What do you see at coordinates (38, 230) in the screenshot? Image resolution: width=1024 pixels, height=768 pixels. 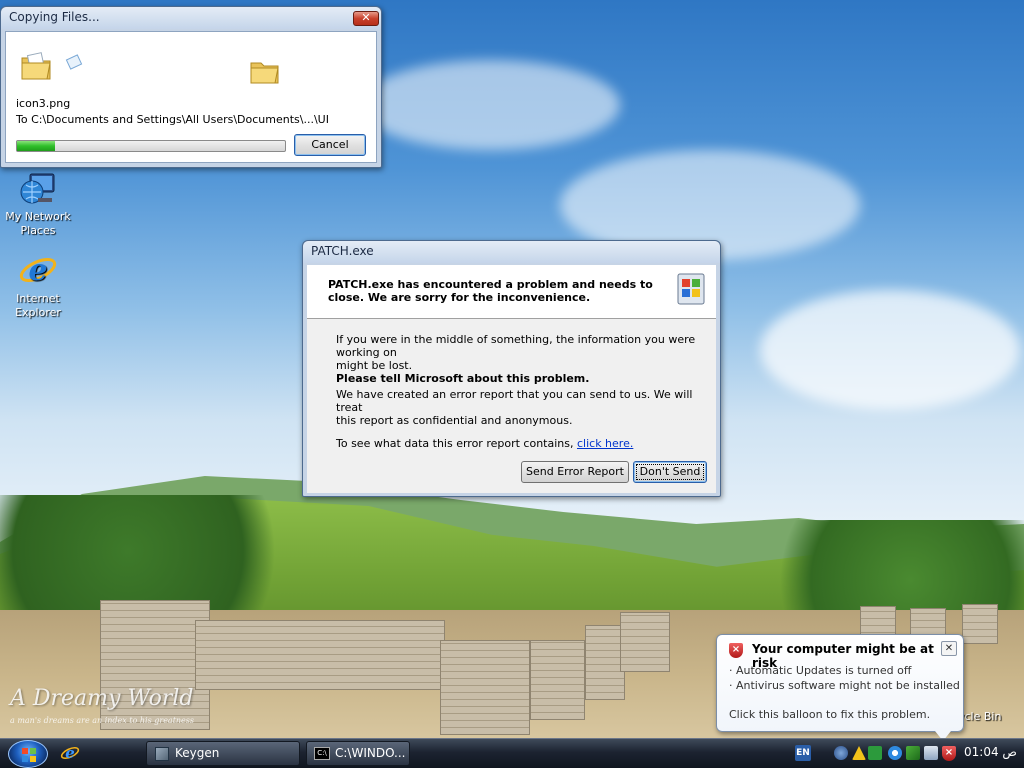 I see `desktop-icon-label: Places` at bounding box center [38, 230].